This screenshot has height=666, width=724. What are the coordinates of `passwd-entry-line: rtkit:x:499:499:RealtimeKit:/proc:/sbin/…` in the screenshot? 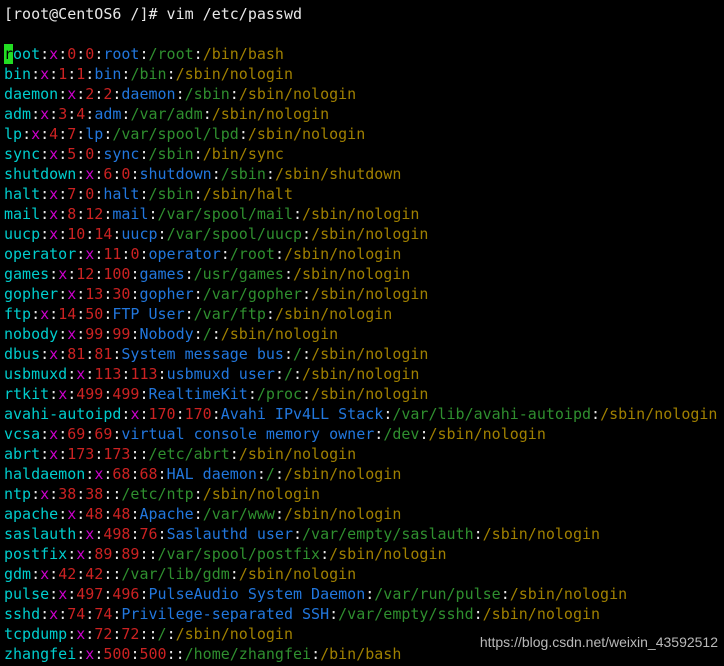 It's located at (364, 394).